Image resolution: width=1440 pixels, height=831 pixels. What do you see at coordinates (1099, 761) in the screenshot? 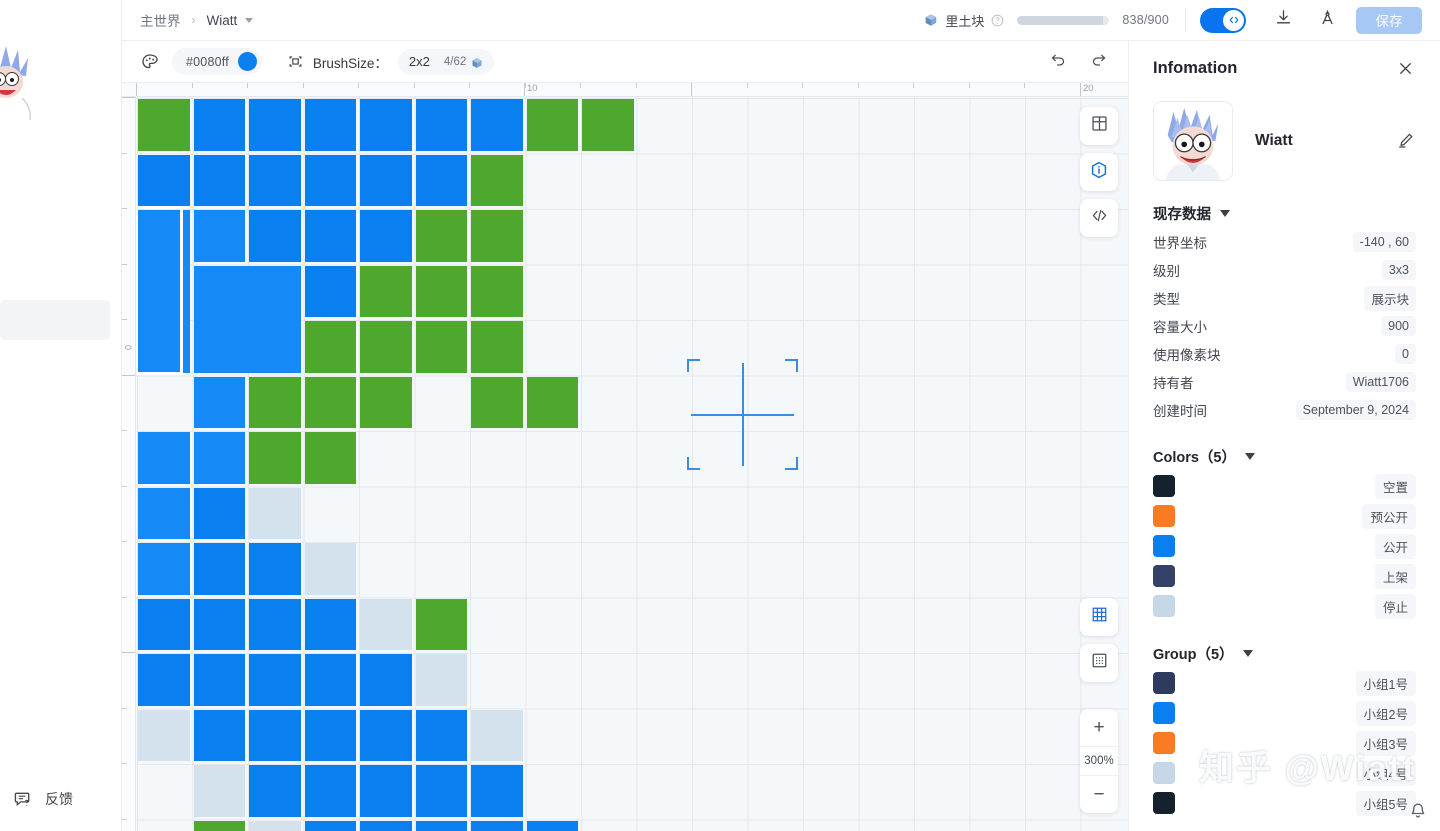
I see `zoom-level-label: 300%` at bounding box center [1099, 761].